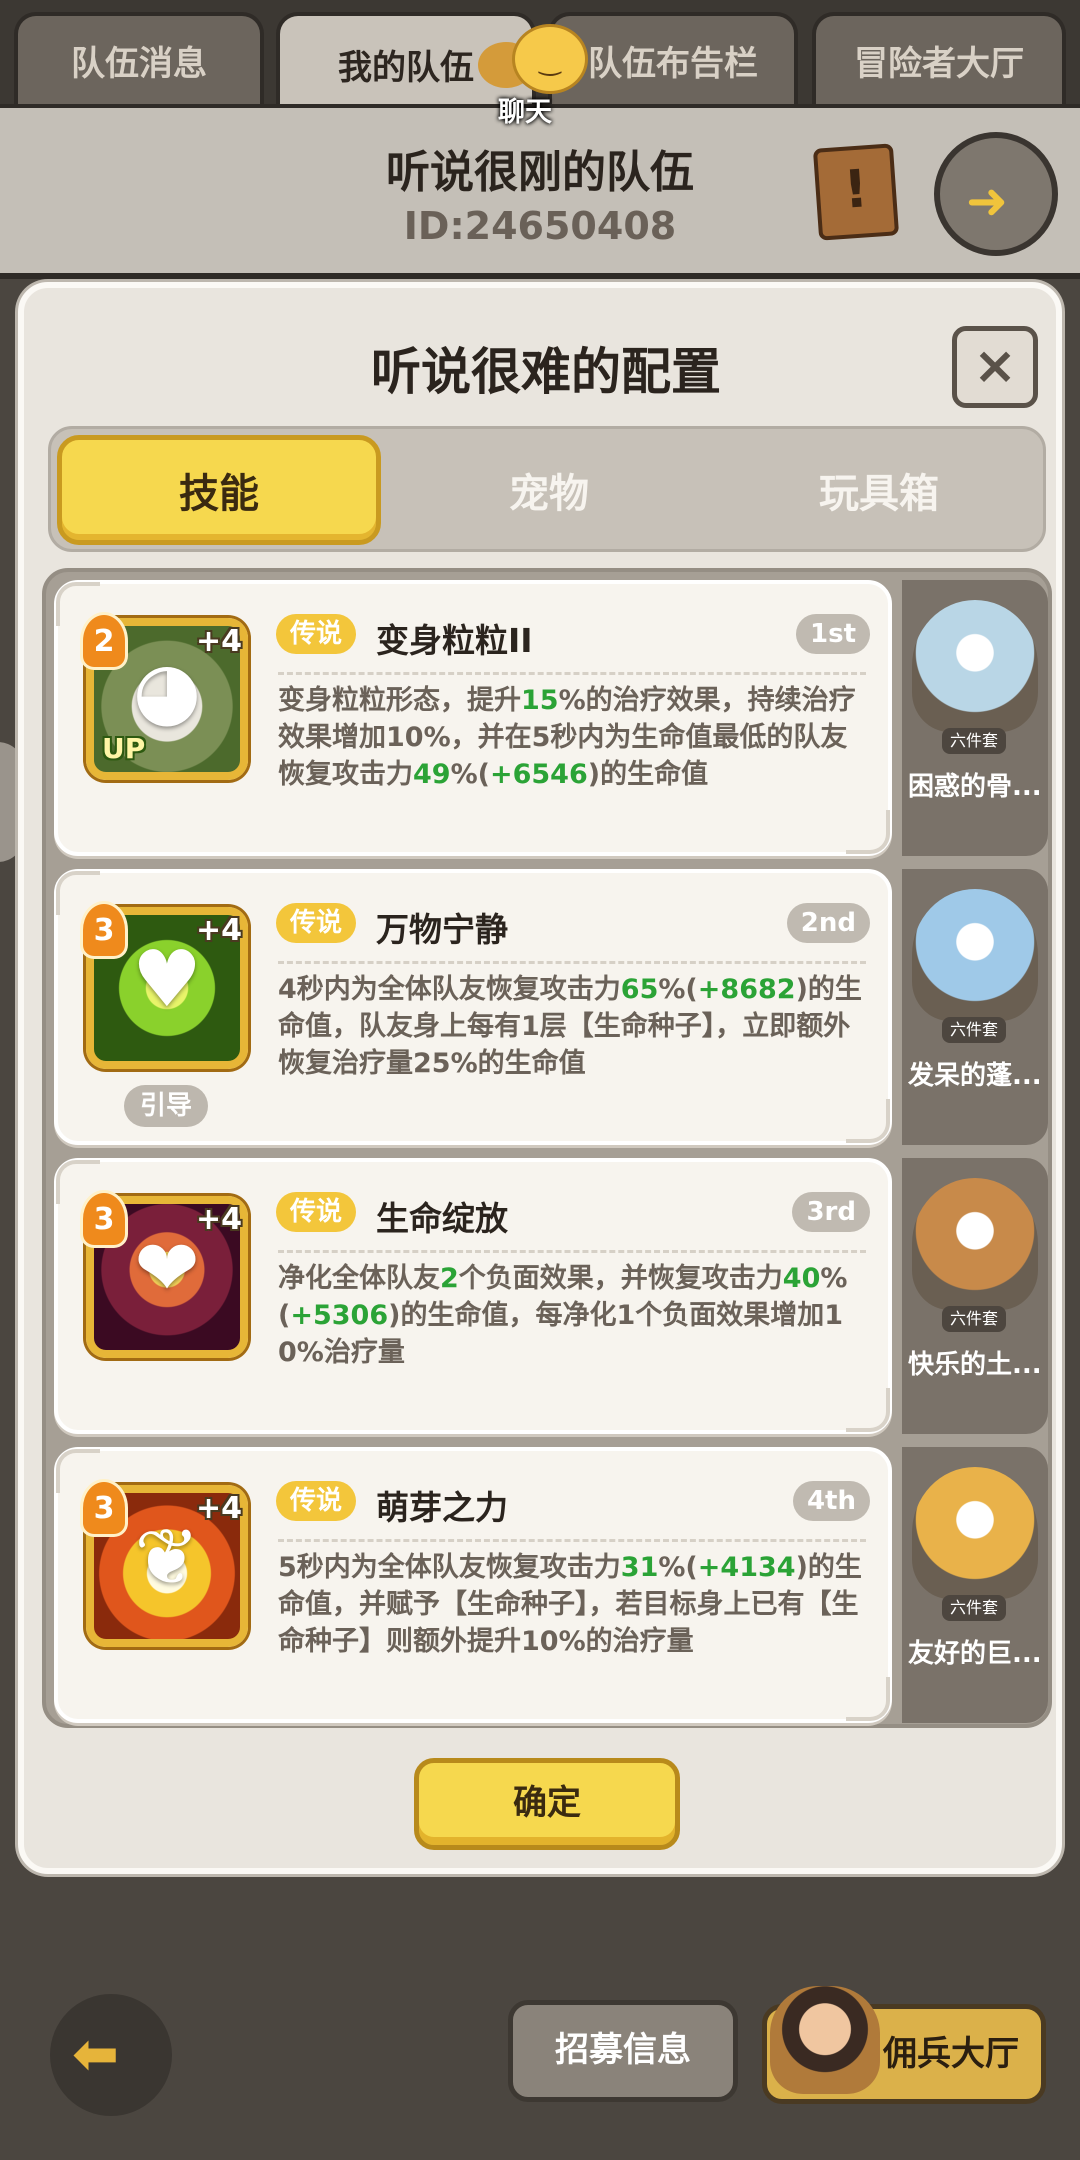 The width and height of the screenshot is (1080, 2160). Describe the element at coordinates (828, 923) in the screenshot. I see `skill-rank-badge: 2nd` at that location.